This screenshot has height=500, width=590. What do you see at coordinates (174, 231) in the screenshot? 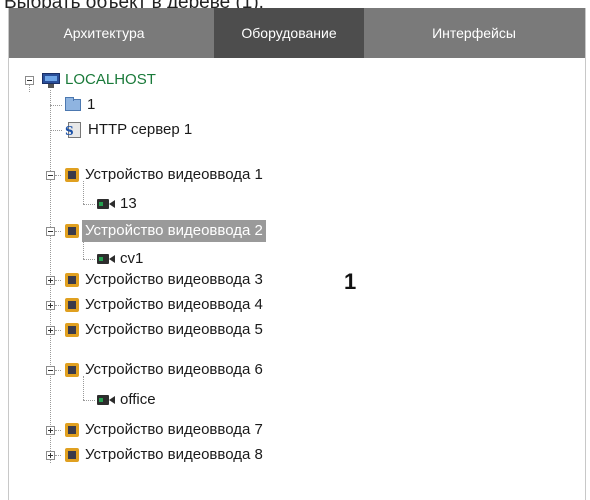
I see `tree-node-label-selected: Устройство видеоввода 2` at bounding box center [174, 231].